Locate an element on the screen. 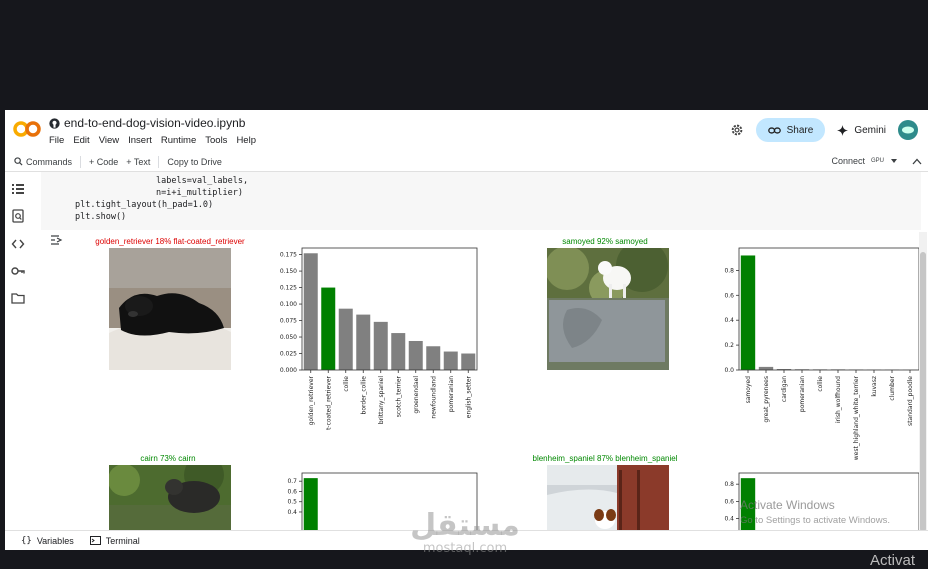 This screenshot has width=928, height=569. connect-button: Connect GPU is located at coordinates (876, 161).